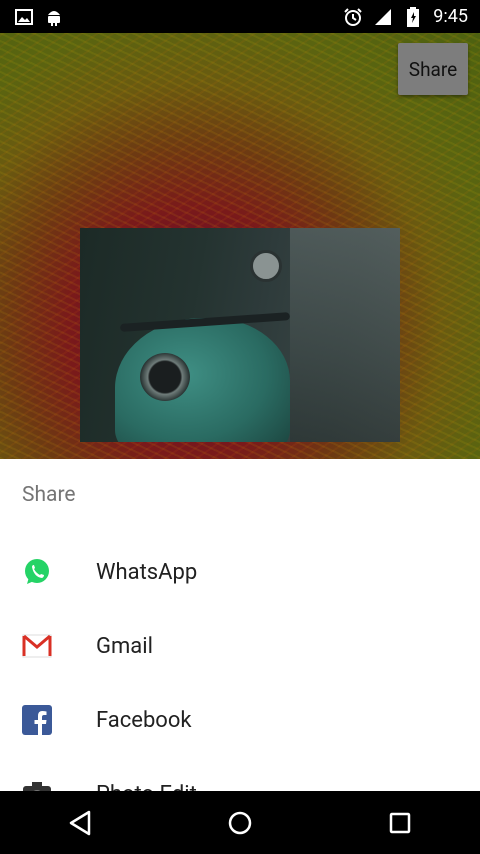 This screenshot has height=854, width=480. What do you see at coordinates (266, 266) in the screenshot?
I see `scooter-mirror` at bounding box center [266, 266].